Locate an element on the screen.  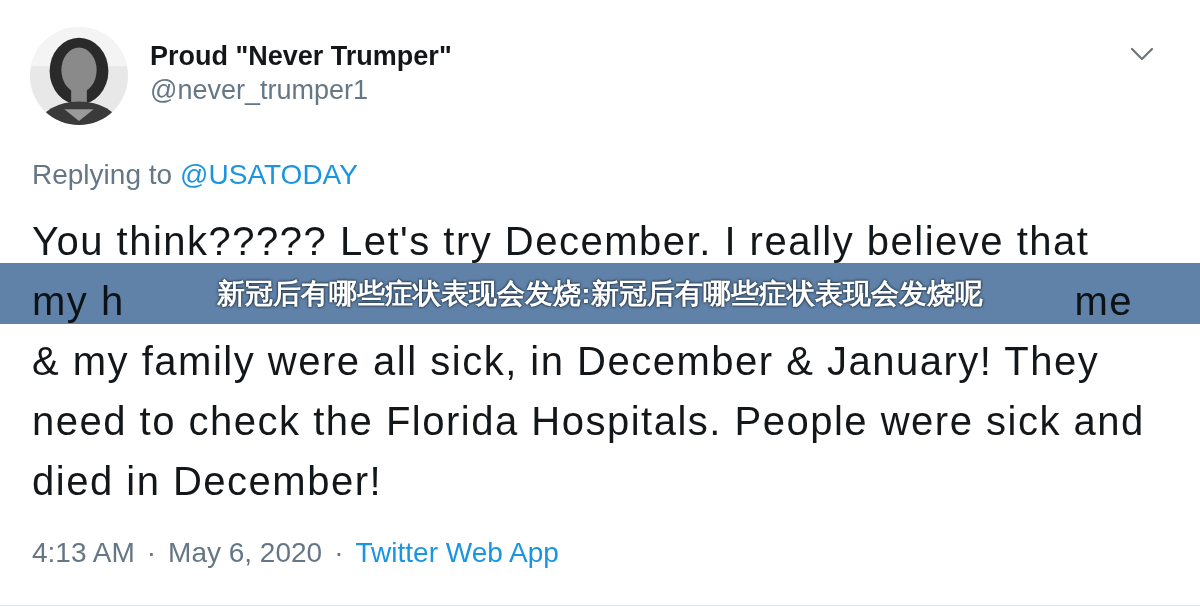
tweet-timestamp: May 6, 2020 is located at coordinates (245, 553).